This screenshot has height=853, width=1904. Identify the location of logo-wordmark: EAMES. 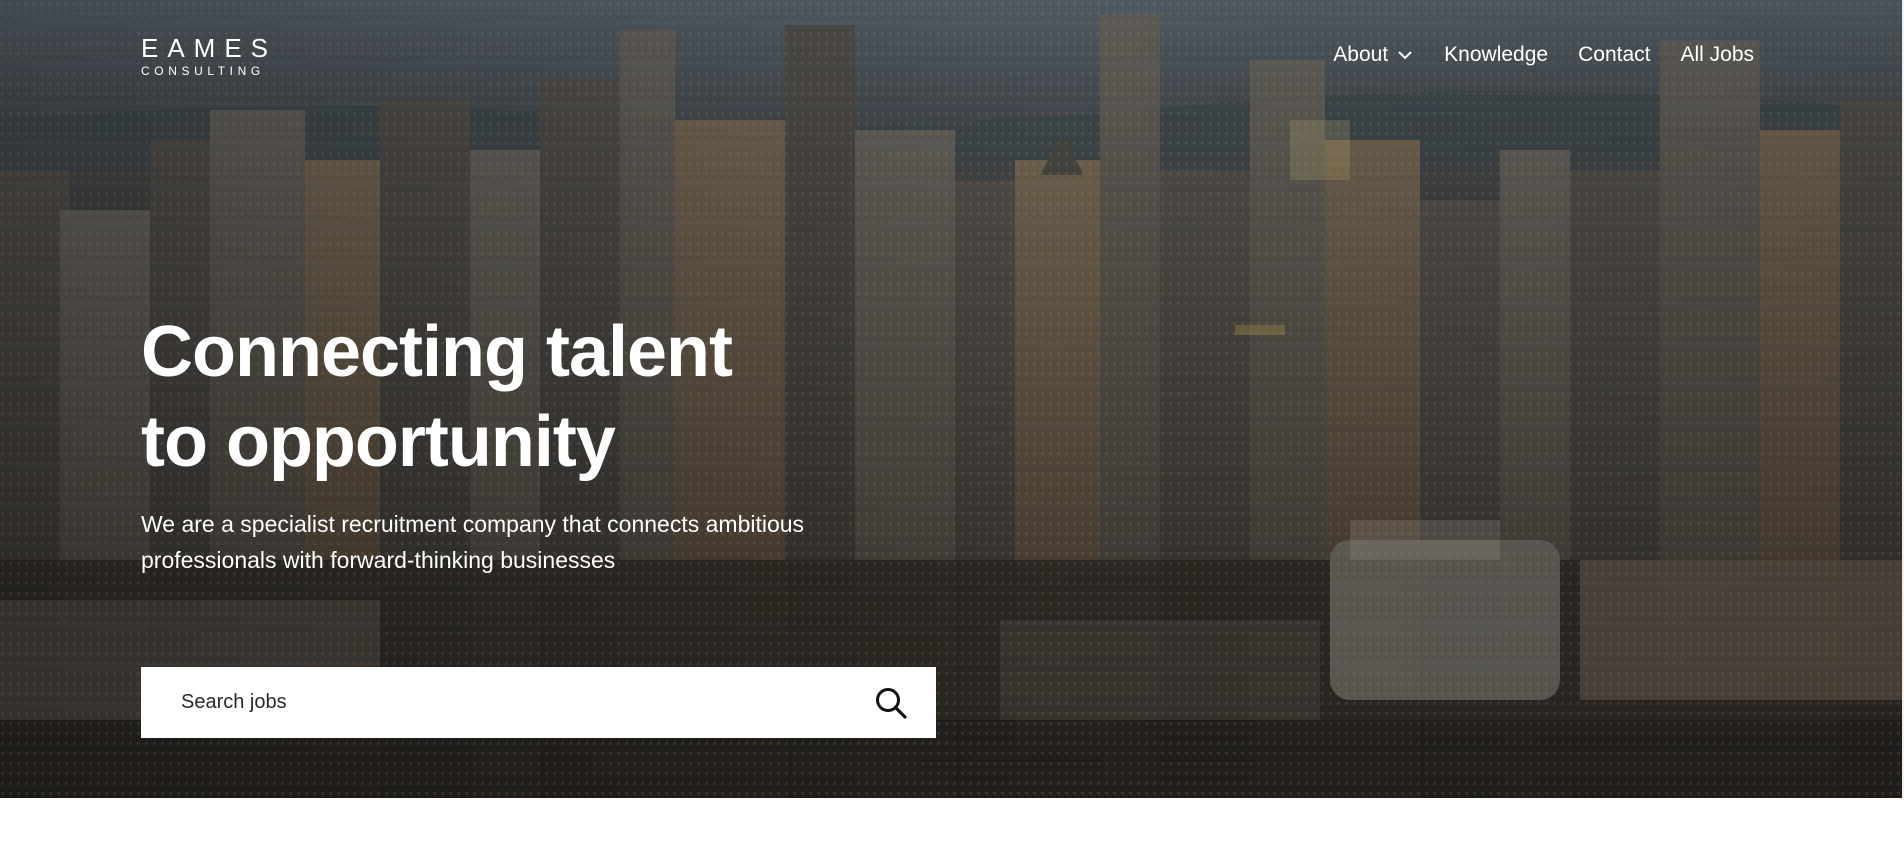
(209, 48).